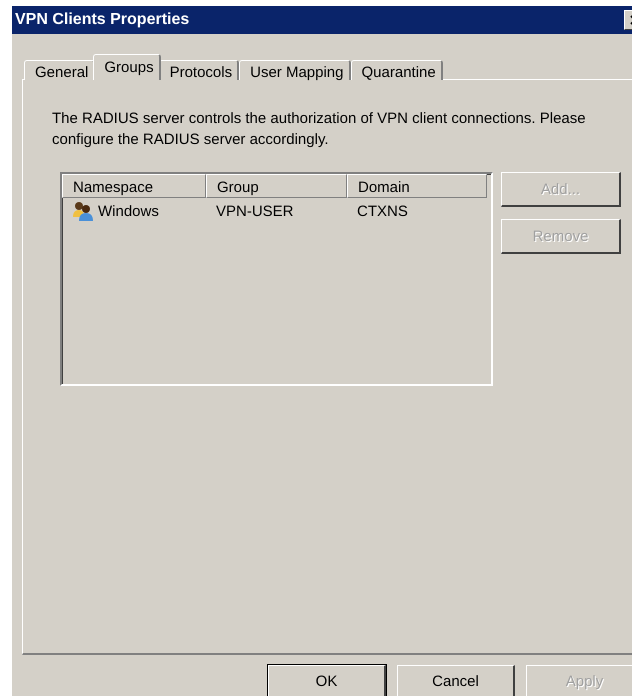 The width and height of the screenshot is (632, 696). What do you see at coordinates (382, 211) in the screenshot?
I see `table-cell: CTXNS` at bounding box center [382, 211].